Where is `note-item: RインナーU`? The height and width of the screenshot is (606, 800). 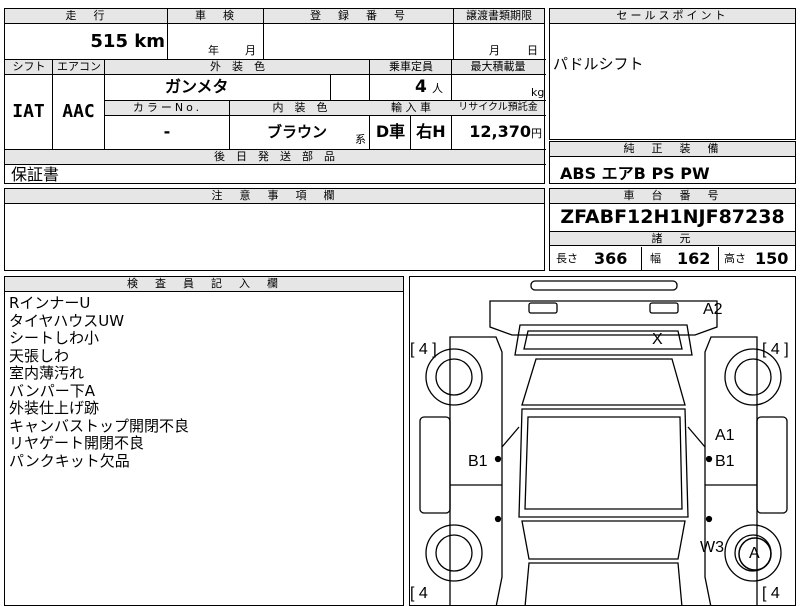 note-item: RインナーU is located at coordinates (50, 303).